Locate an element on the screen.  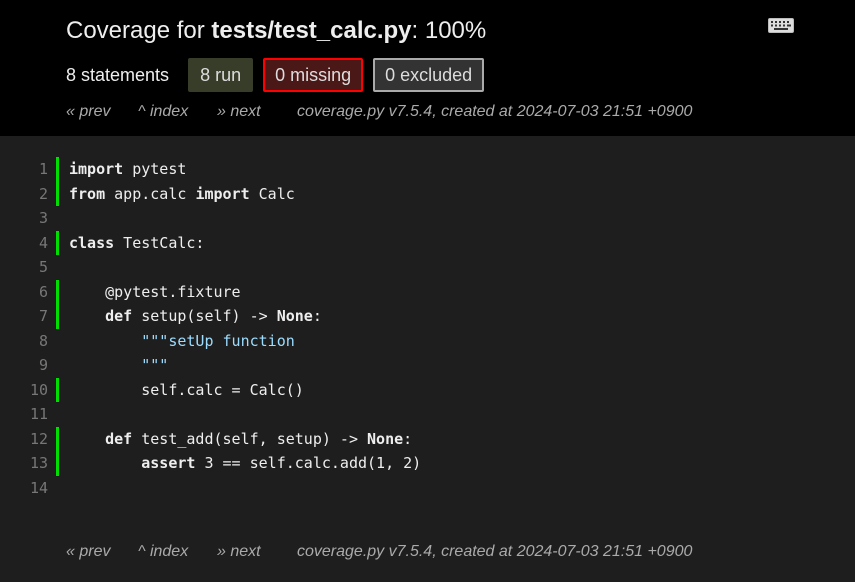
line-code: """setUp function is located at coordinates (175, 341).